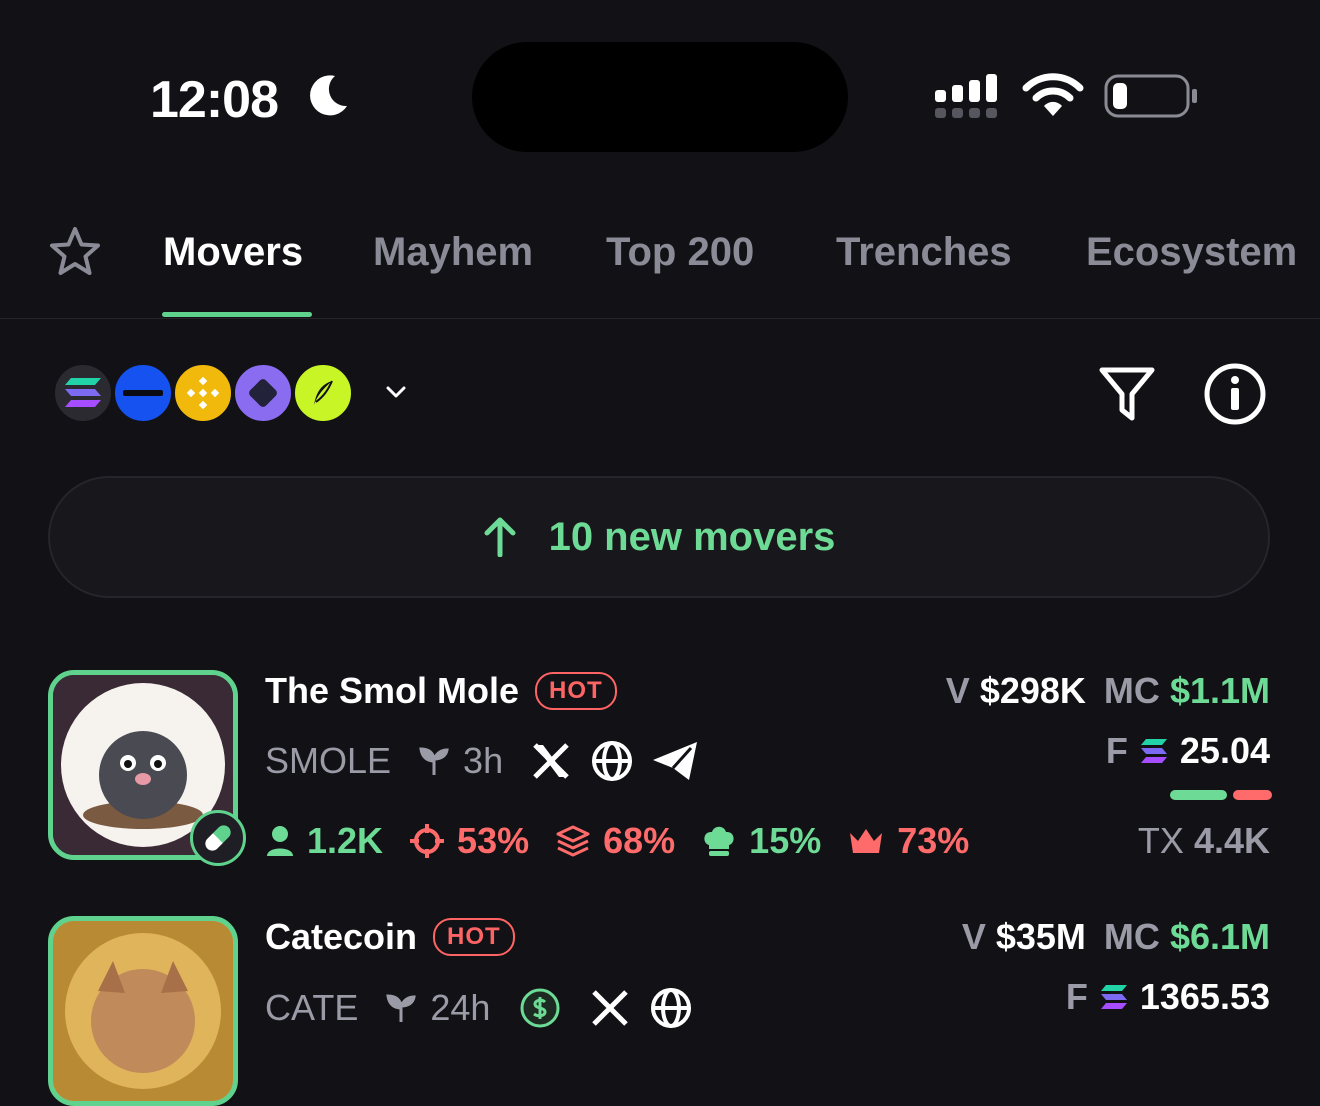 Image resolution: width=1320 pixels, height=1106 pixels. I want to click on token-name: The Smol Mole, so click(392, 690).